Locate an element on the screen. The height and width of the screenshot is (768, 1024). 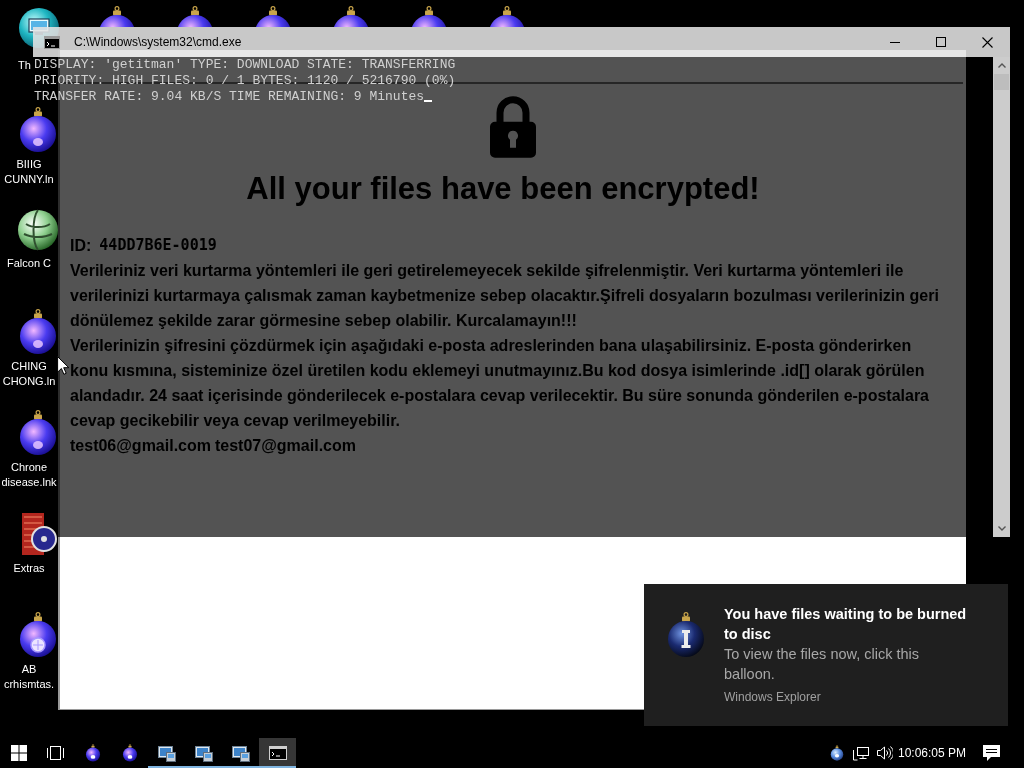
clock: 10:06:05 PM is located at coordinates (932, 753).